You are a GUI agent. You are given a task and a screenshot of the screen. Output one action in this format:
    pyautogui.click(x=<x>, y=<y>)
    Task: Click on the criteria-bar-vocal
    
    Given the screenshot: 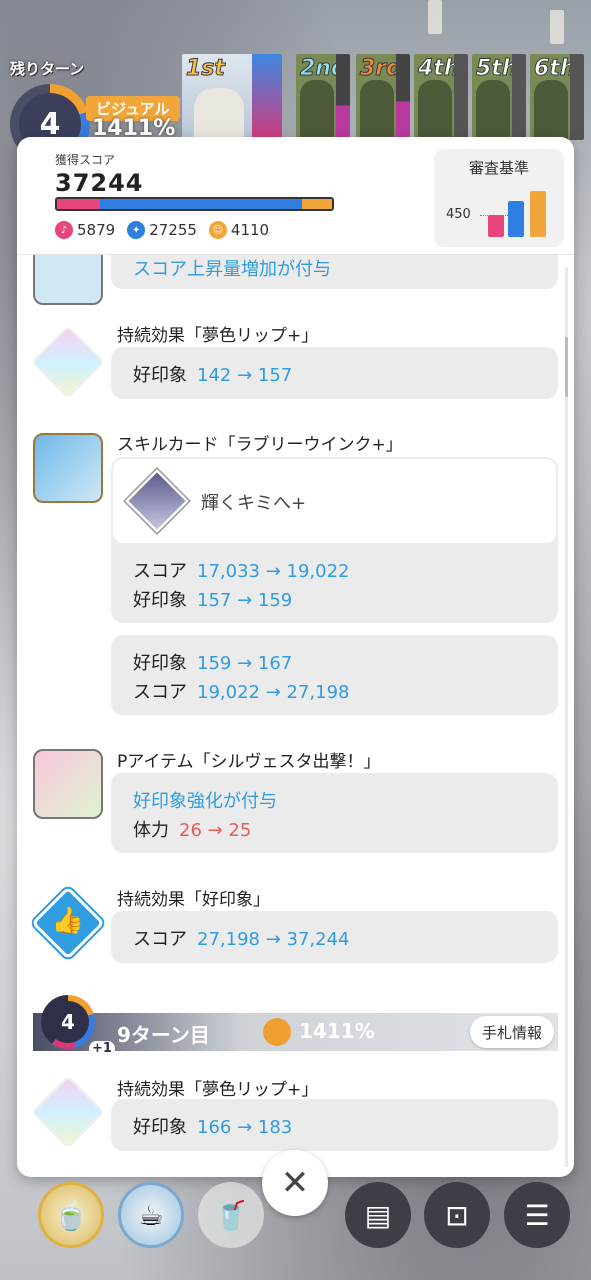 What is the action you would take?
    pyautogui.click(x=496, y=226)
    